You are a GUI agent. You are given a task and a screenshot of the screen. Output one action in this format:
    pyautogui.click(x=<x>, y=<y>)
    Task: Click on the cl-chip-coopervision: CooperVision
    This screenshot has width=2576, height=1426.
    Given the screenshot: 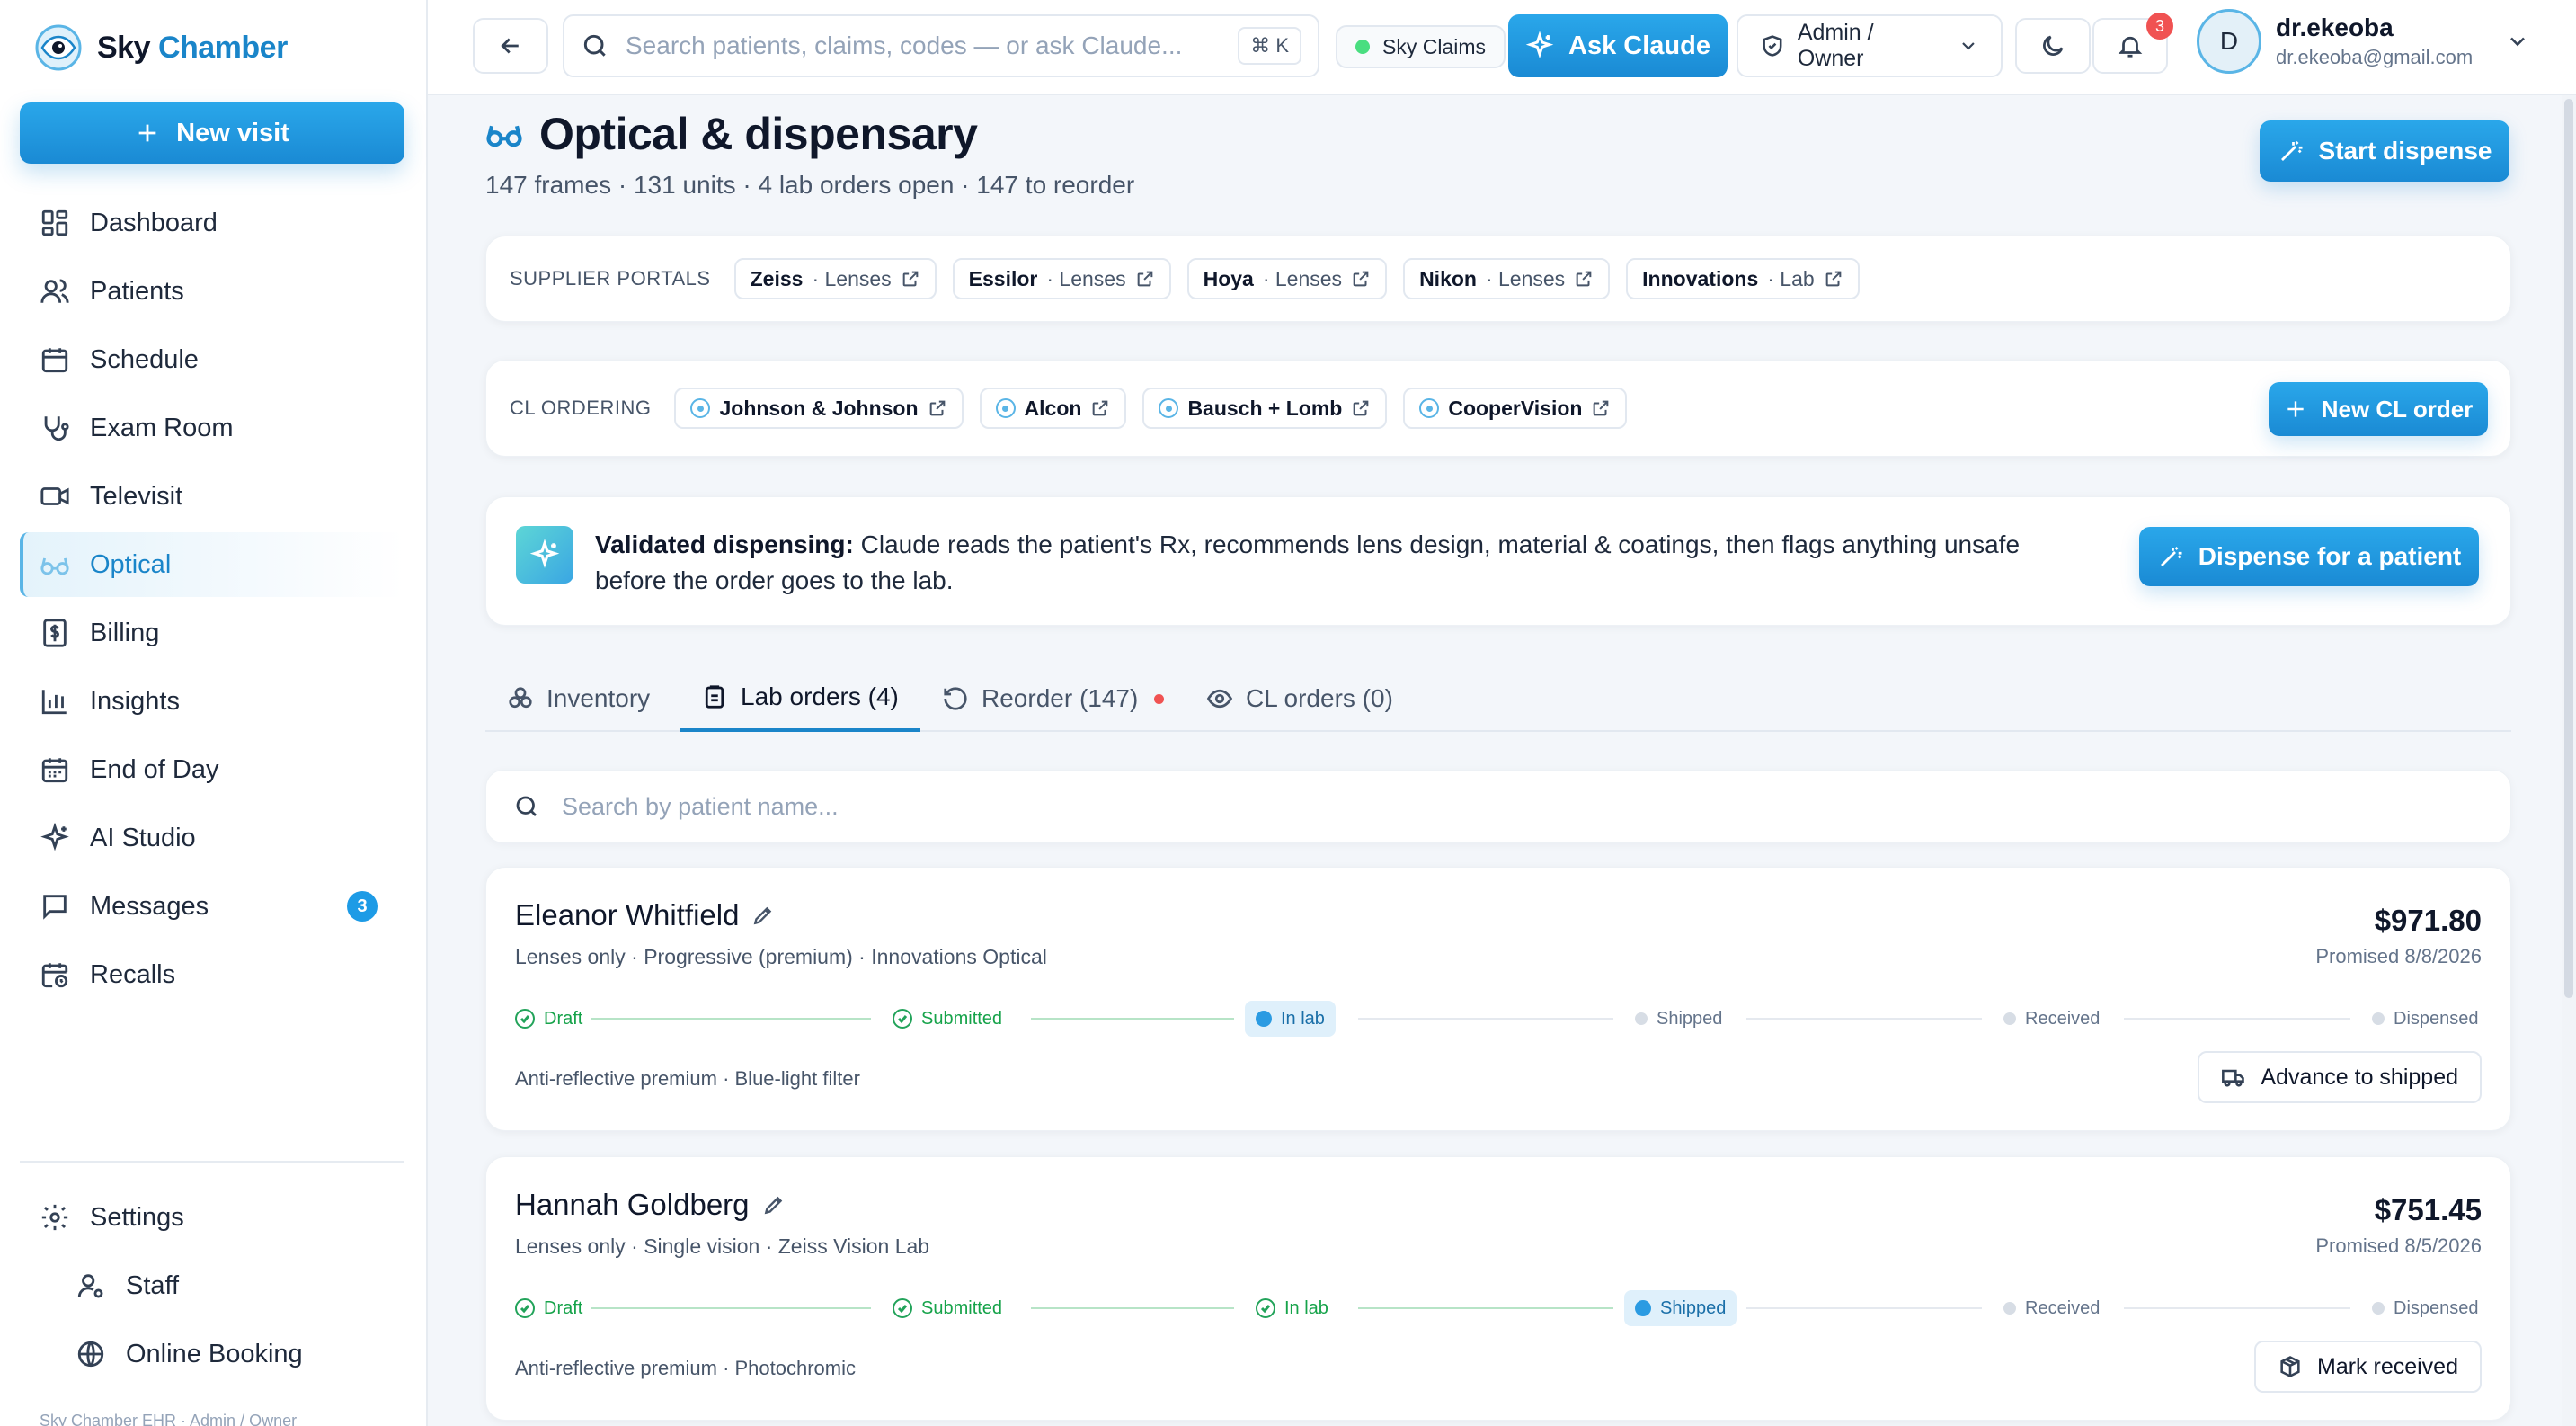 What is the action you would take?
    pyautogui.click(x=1515, y=408)
    